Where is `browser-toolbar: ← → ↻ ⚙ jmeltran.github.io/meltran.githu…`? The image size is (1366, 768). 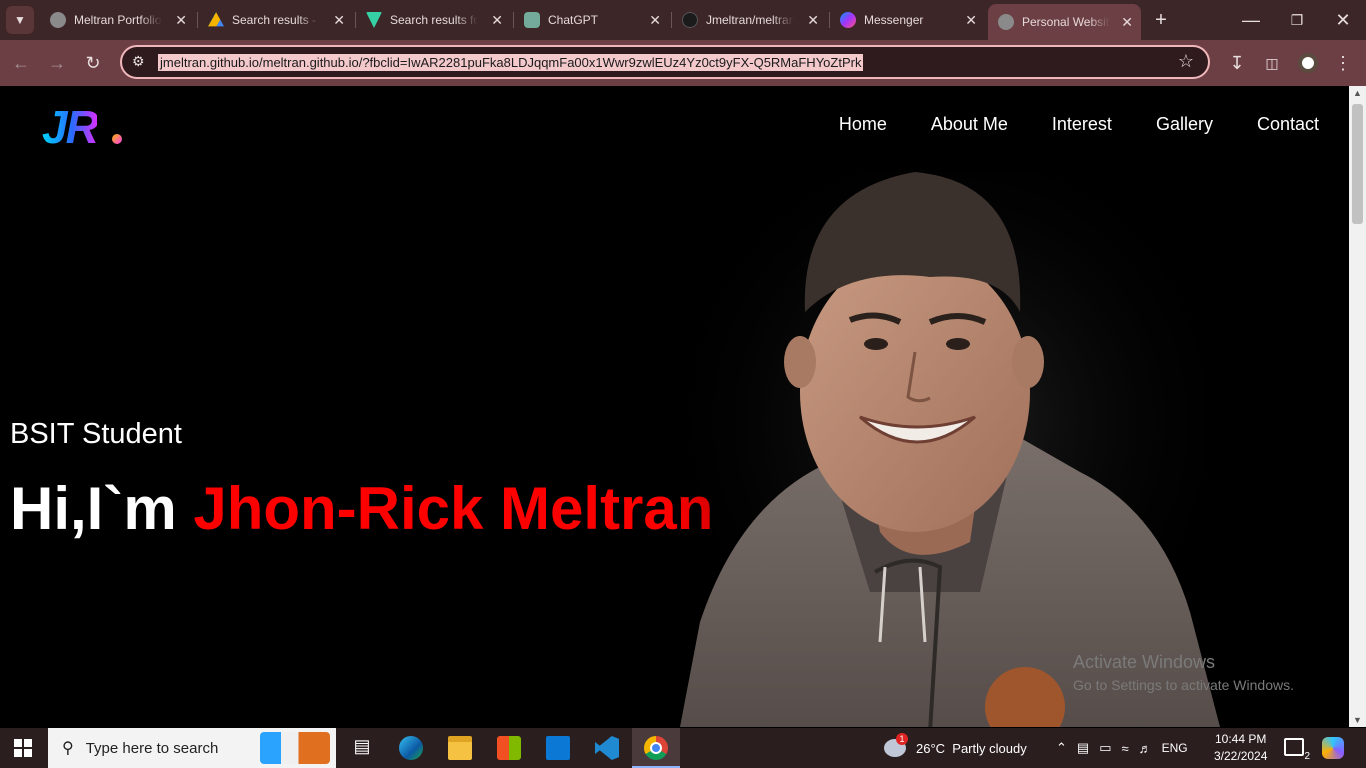 browser-toolbar: ← → ↻ ⚙ jmeltran.github.io/meltran.githu… is located at coordinates (683, 63).